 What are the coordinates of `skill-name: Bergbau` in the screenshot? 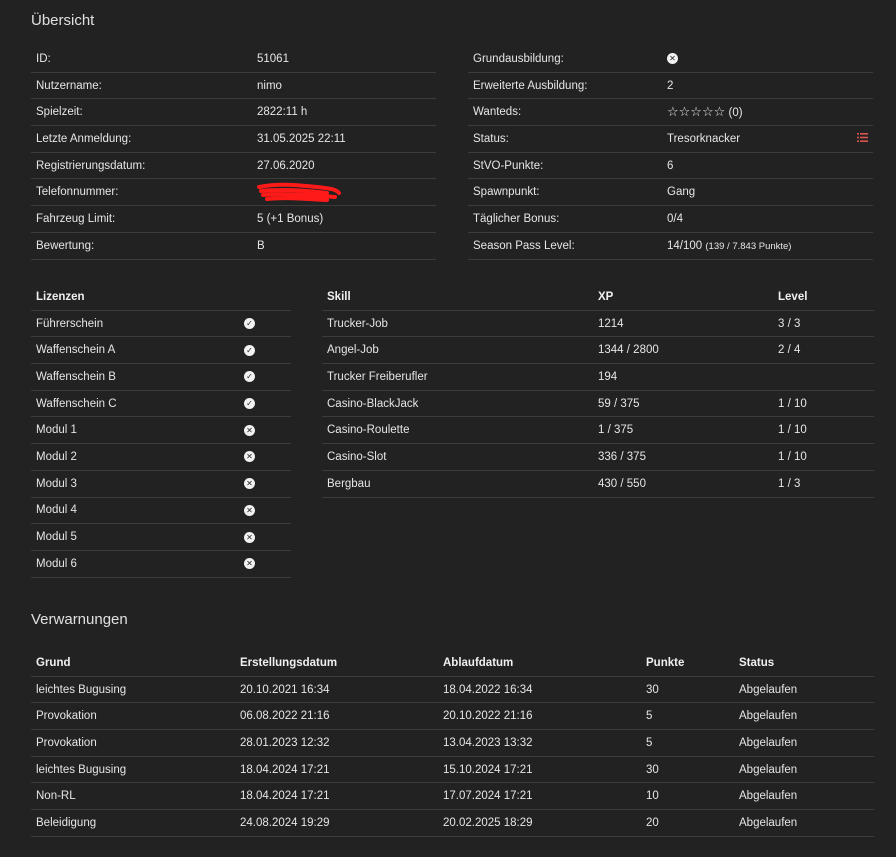 It's located at (457, 484).